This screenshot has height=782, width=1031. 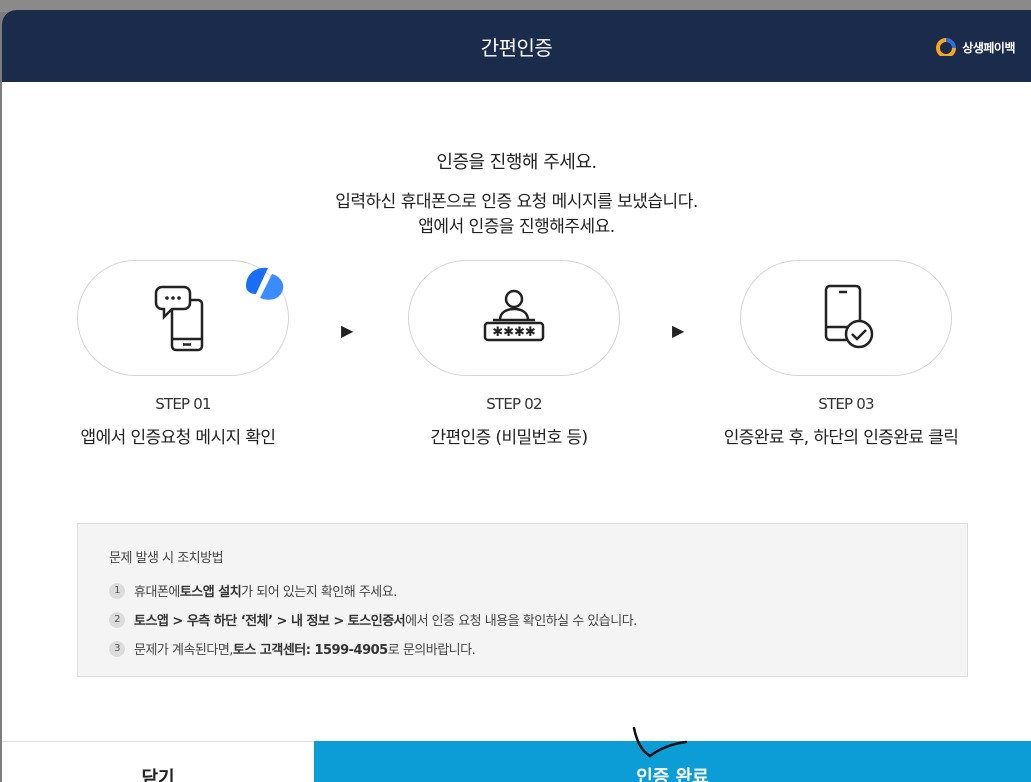 I want to click on phone-message-icon, so click(x=179, y=318).